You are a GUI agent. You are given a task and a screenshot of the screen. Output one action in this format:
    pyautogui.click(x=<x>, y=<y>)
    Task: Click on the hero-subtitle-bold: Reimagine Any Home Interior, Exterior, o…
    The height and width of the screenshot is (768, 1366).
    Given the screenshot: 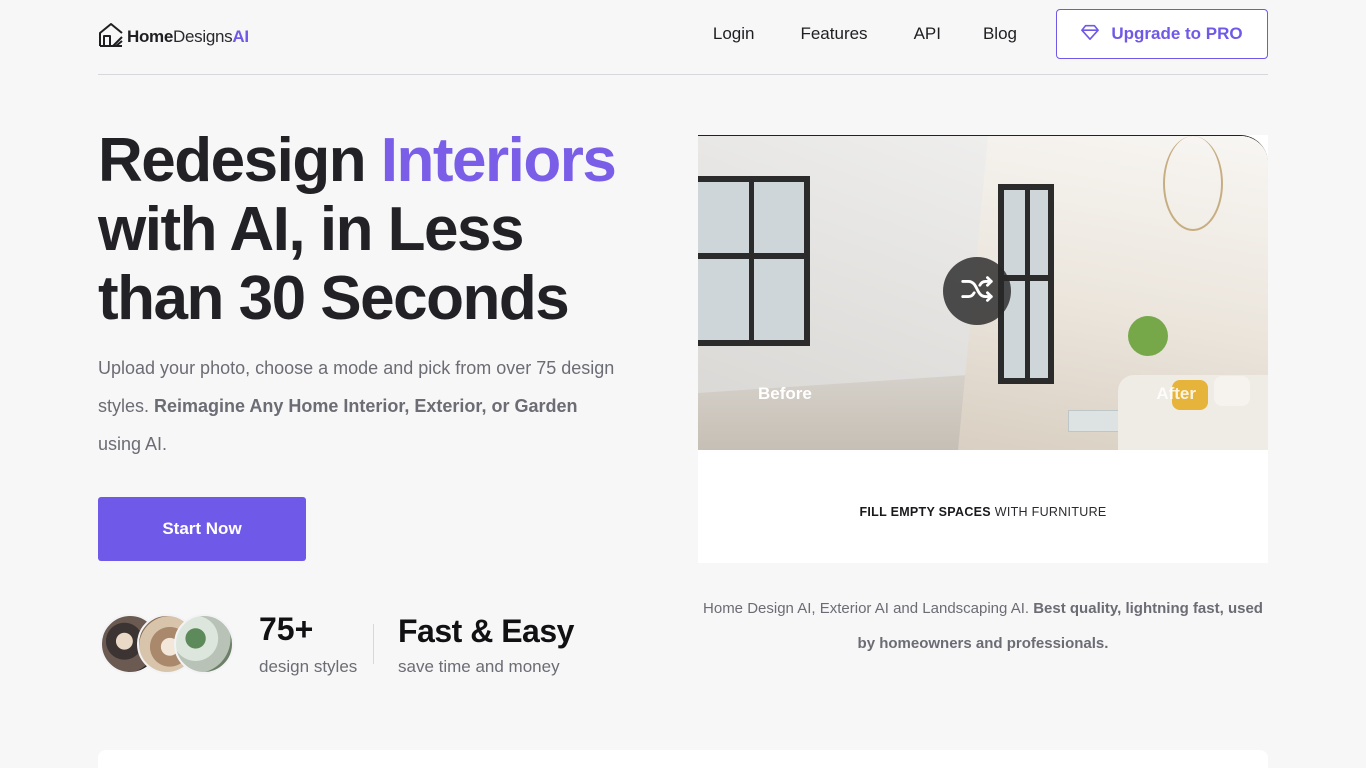 What is the action you would take?
    pyautogui.click(x=366, y=406)
    